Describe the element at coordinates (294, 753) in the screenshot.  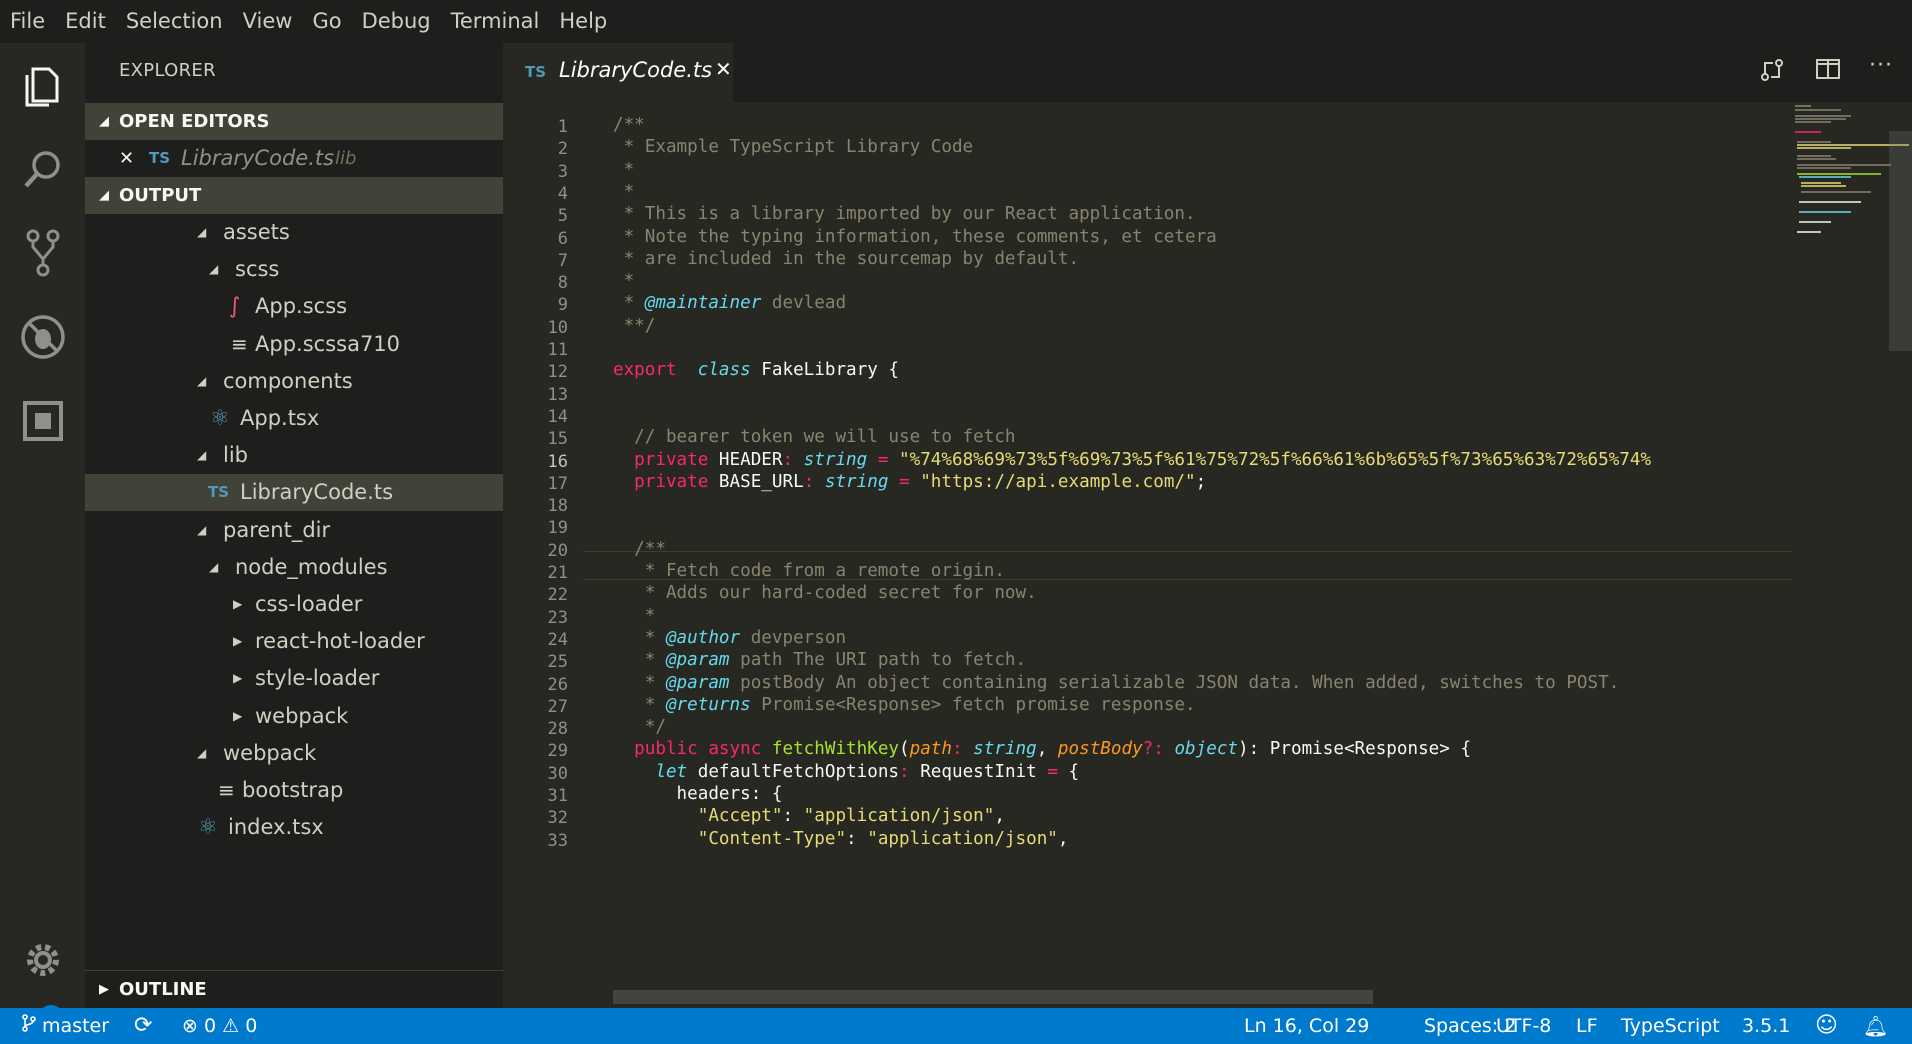
I see `tree-item: ◢ webpack` at that location.